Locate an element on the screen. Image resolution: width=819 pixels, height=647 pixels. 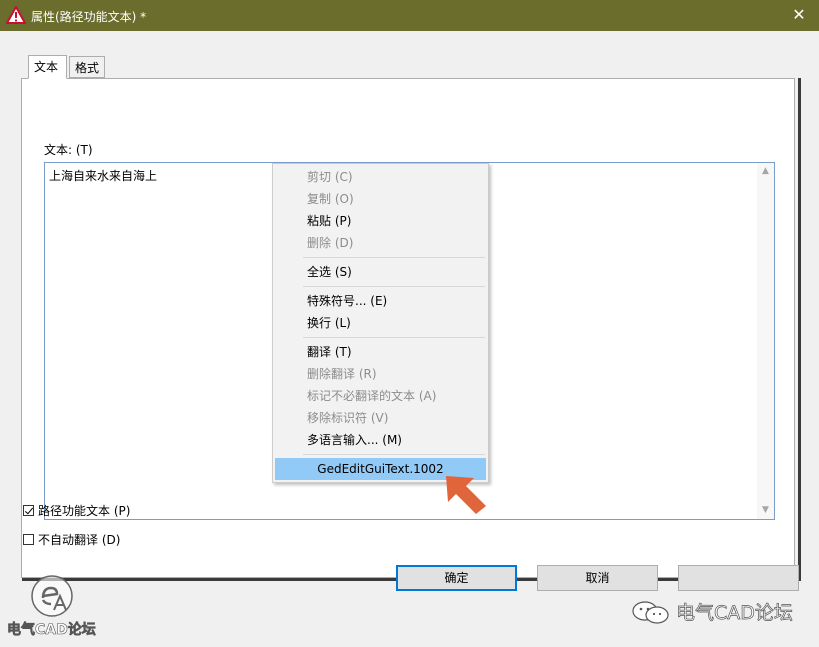
scroll-down-icon: ▼ is located at coordinates (765, 510).